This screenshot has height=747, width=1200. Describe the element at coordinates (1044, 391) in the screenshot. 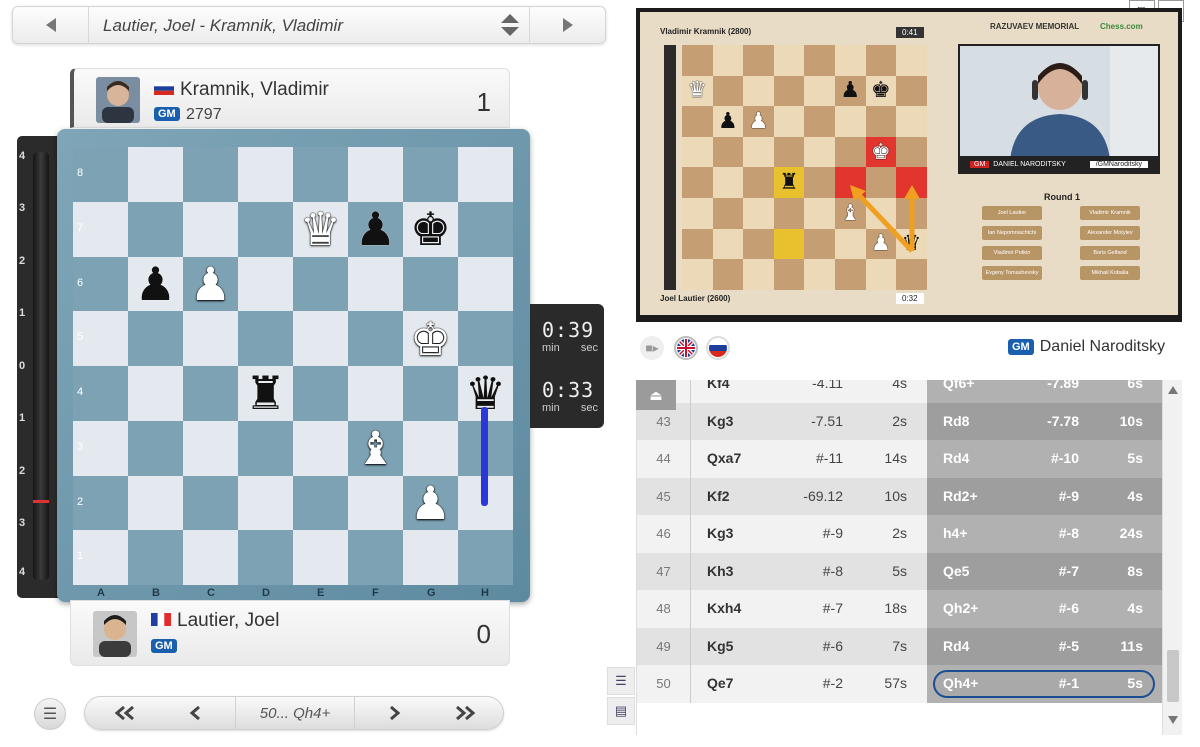

I see `black-move-cell: Qf6+ -7.89 6s` at that location.